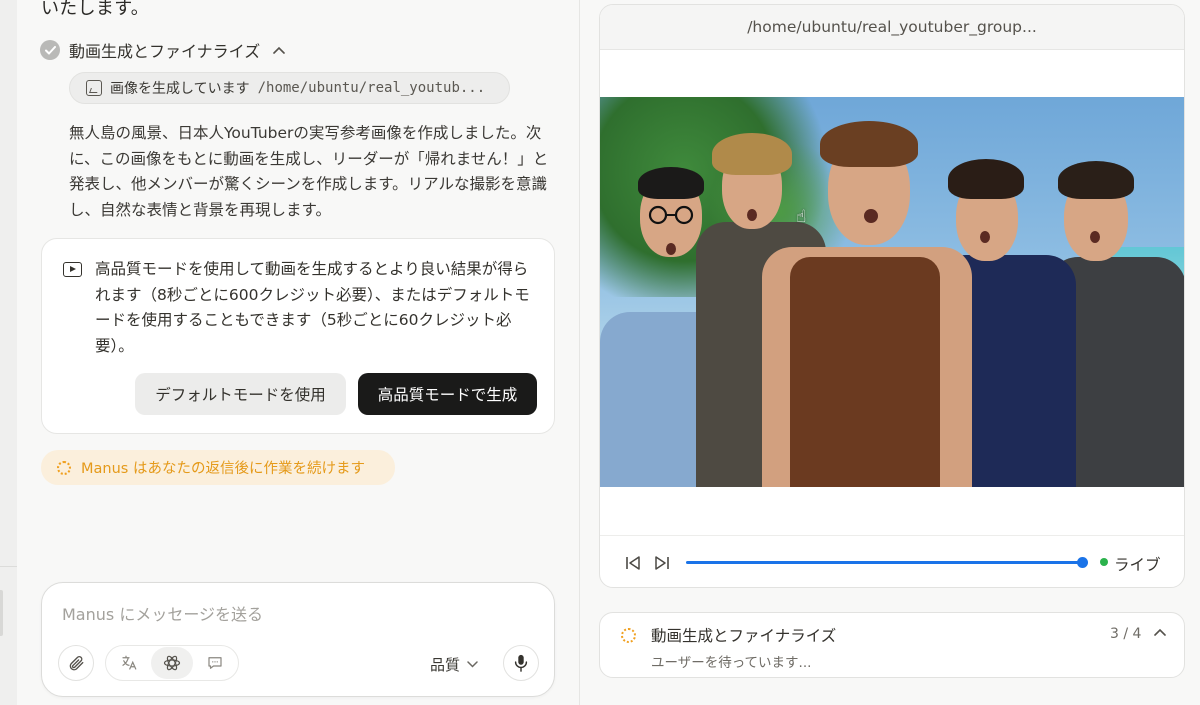 This screenshot has width=1200, height=705. I want to click on paperclip-icon, so click(76, 663).